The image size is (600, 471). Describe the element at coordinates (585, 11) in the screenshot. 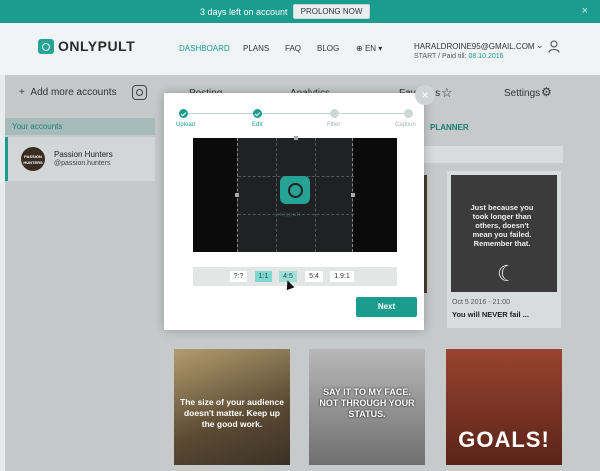

I see `close-banner-icon: ×` at that location.